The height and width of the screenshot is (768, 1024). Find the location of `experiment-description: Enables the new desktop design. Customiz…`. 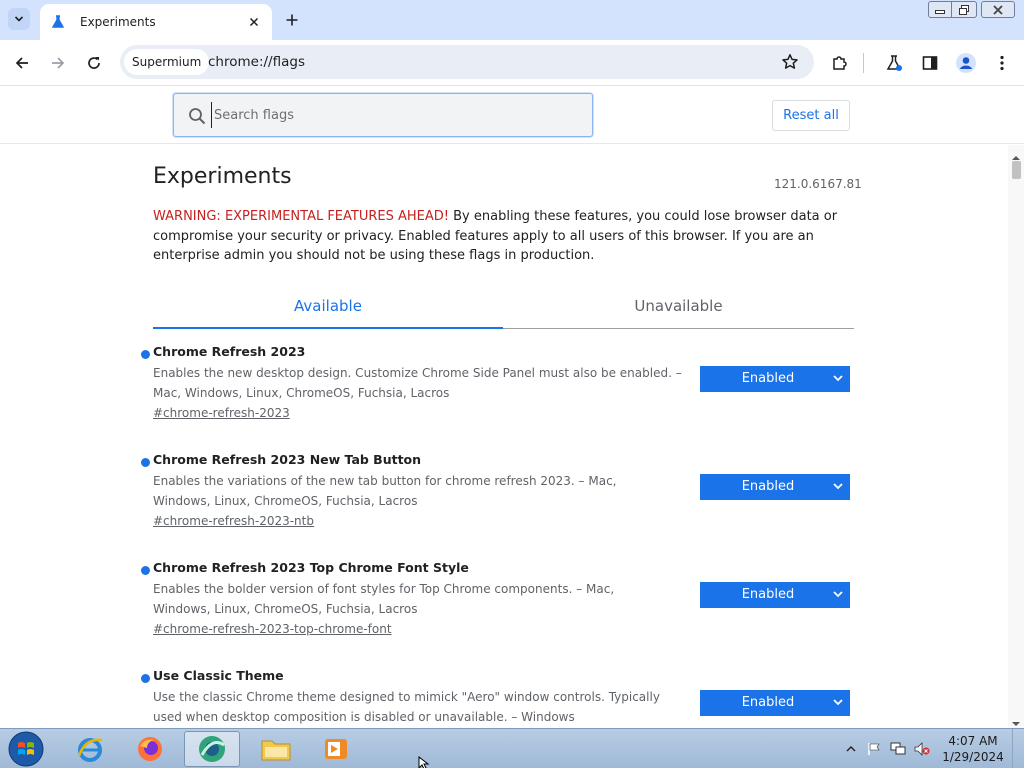

experiment-description: Enables the new desktop design. Customiz… is located at coordinates (417, 383).